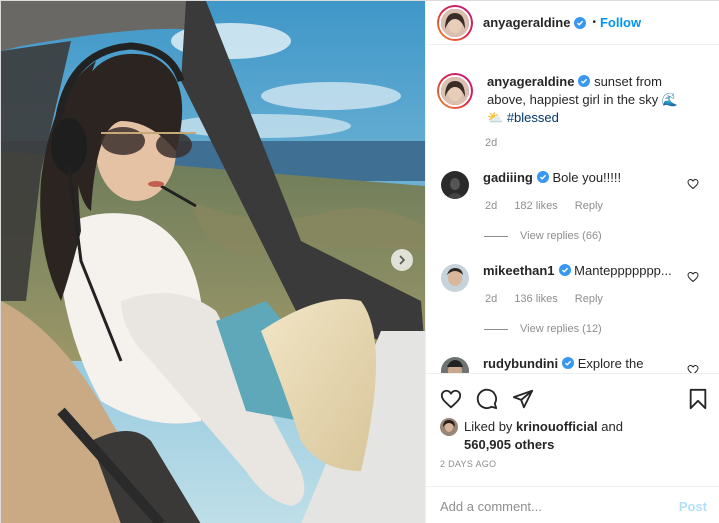  I want to click on view-replies-button: View replies (12), so click(543, 329).